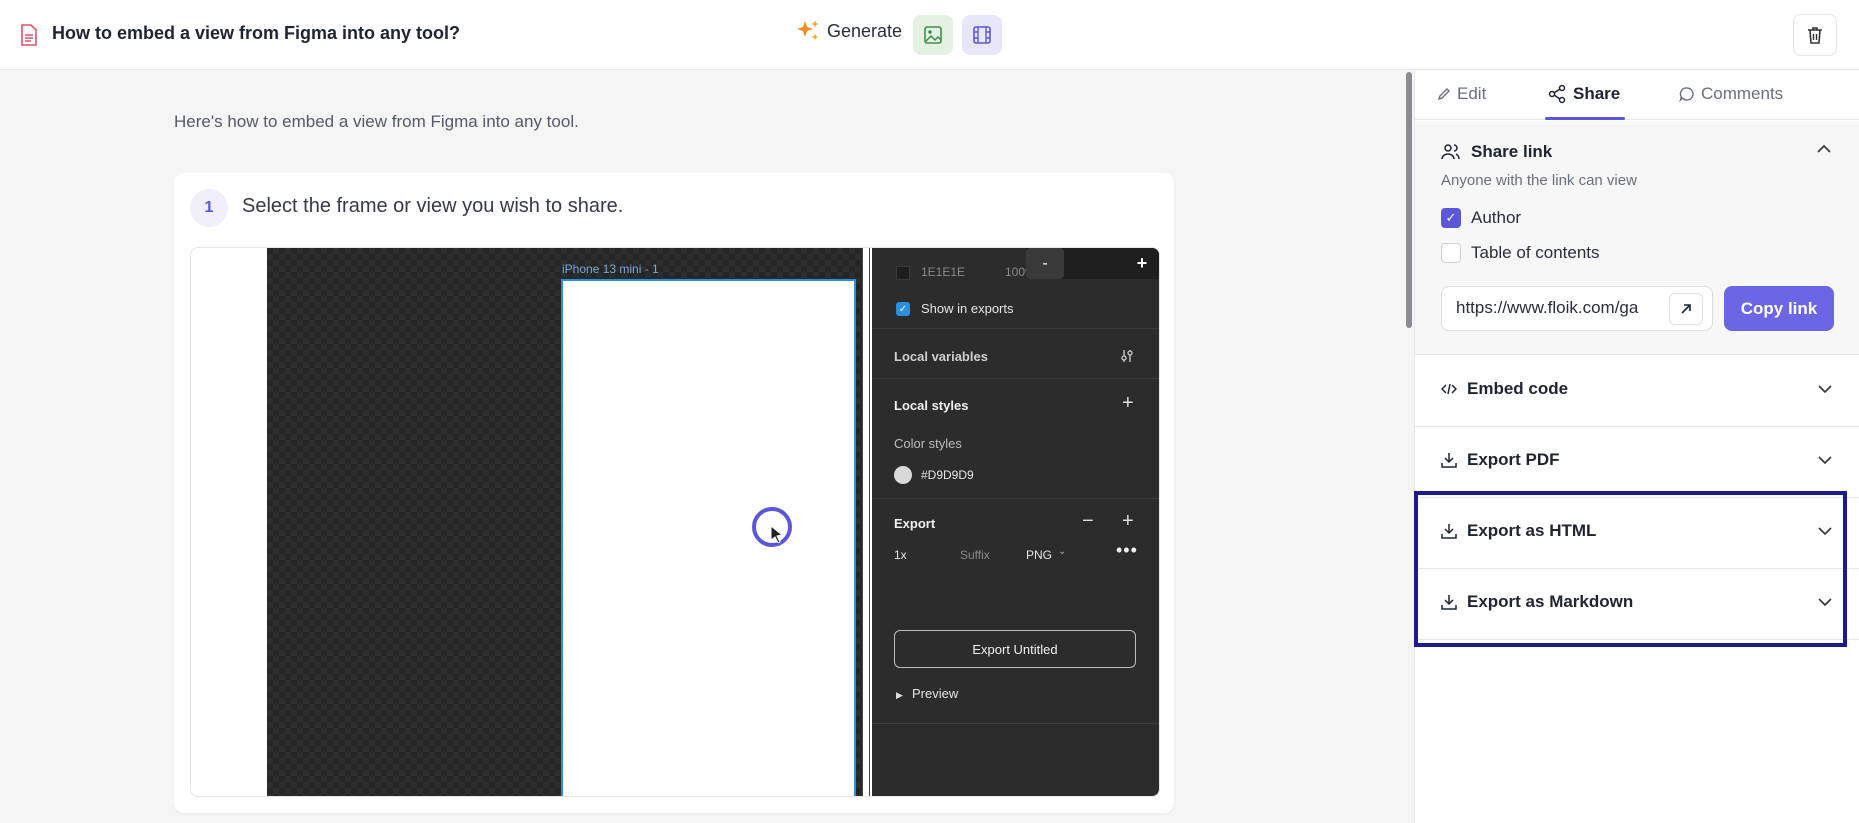  Describe the element at coordinates (1742, 93) in the screenshot. I see `tab-comments-label: Comments` at that location.